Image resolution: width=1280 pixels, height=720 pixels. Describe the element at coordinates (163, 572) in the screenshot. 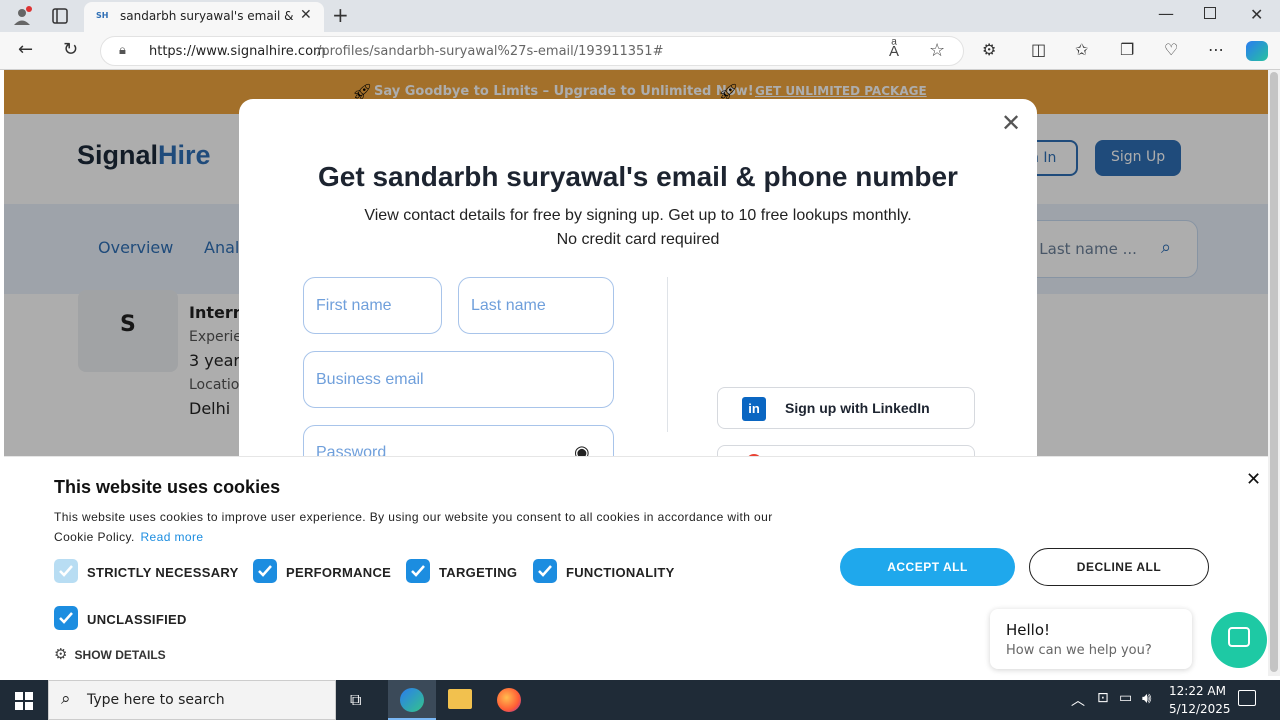

I see `label-strictly-necessary: STRICTLY NECESSARY` at that location.